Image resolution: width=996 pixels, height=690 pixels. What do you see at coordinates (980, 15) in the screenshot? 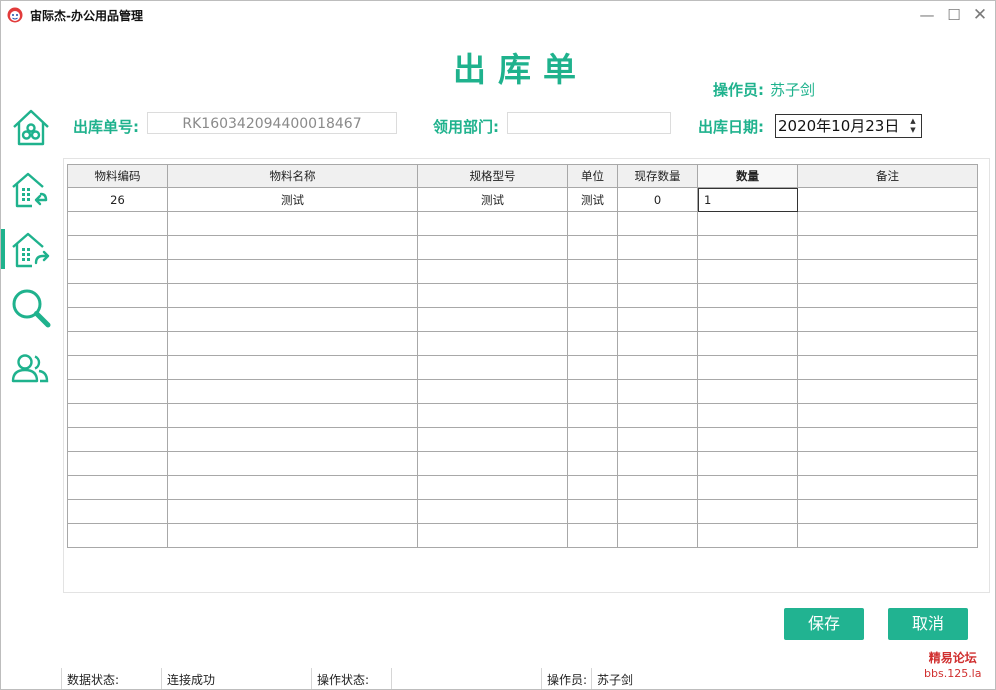
I see `close-button: ✕` at bounding box center [980, 15].